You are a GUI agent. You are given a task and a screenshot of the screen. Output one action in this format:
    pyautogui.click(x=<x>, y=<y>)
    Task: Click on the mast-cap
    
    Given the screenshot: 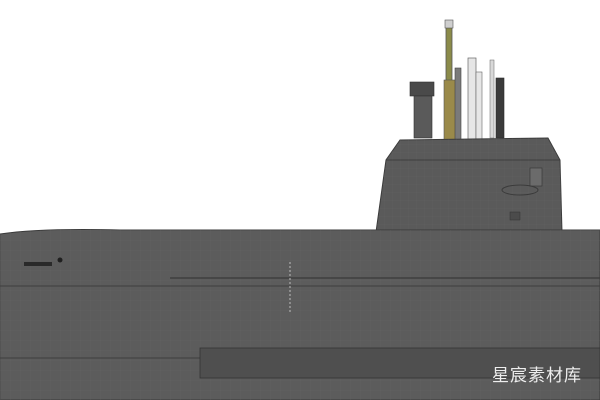 What is the action you would take?
    pyautogui.click(x=449, y=24)
    